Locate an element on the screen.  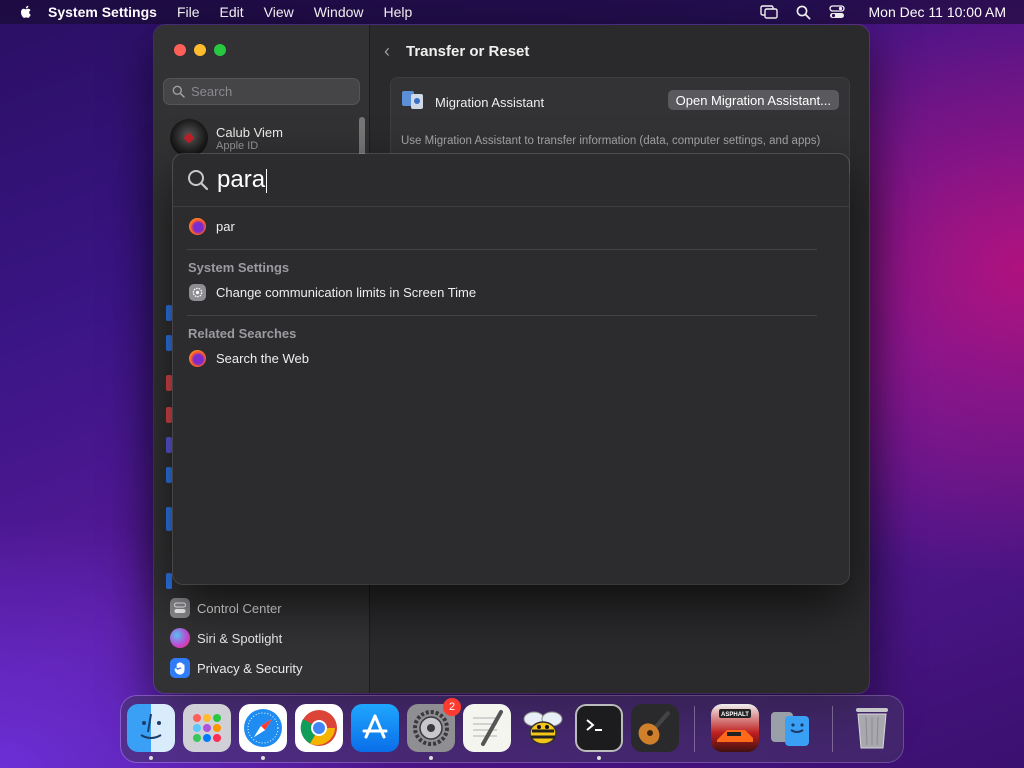
menu-window: Window is located at coordinates (339, 12).